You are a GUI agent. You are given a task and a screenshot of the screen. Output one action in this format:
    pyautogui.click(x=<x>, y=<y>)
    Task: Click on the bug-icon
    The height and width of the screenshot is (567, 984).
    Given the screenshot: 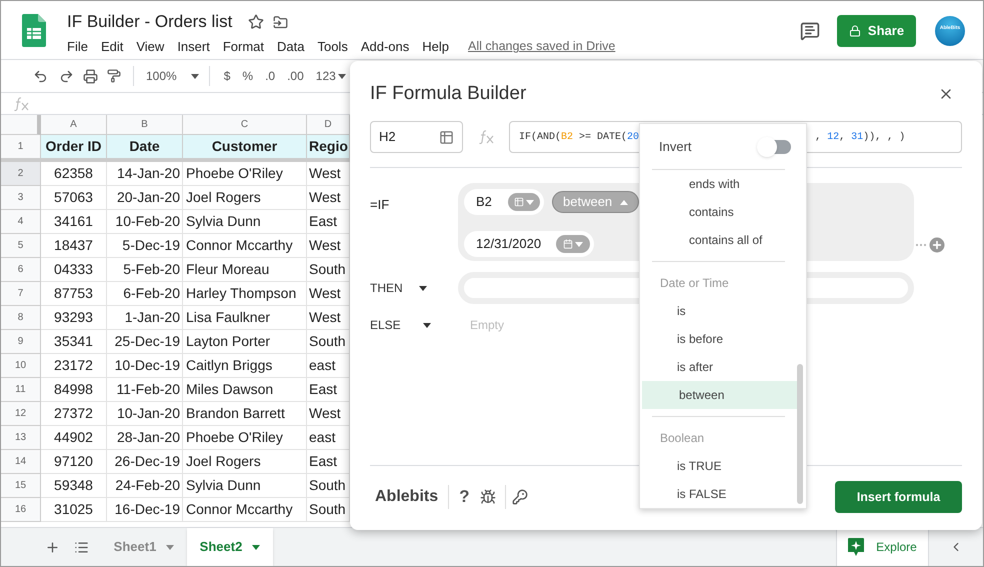 What is the action you would take?
    pyautogui.click(x=488, y=497)
    